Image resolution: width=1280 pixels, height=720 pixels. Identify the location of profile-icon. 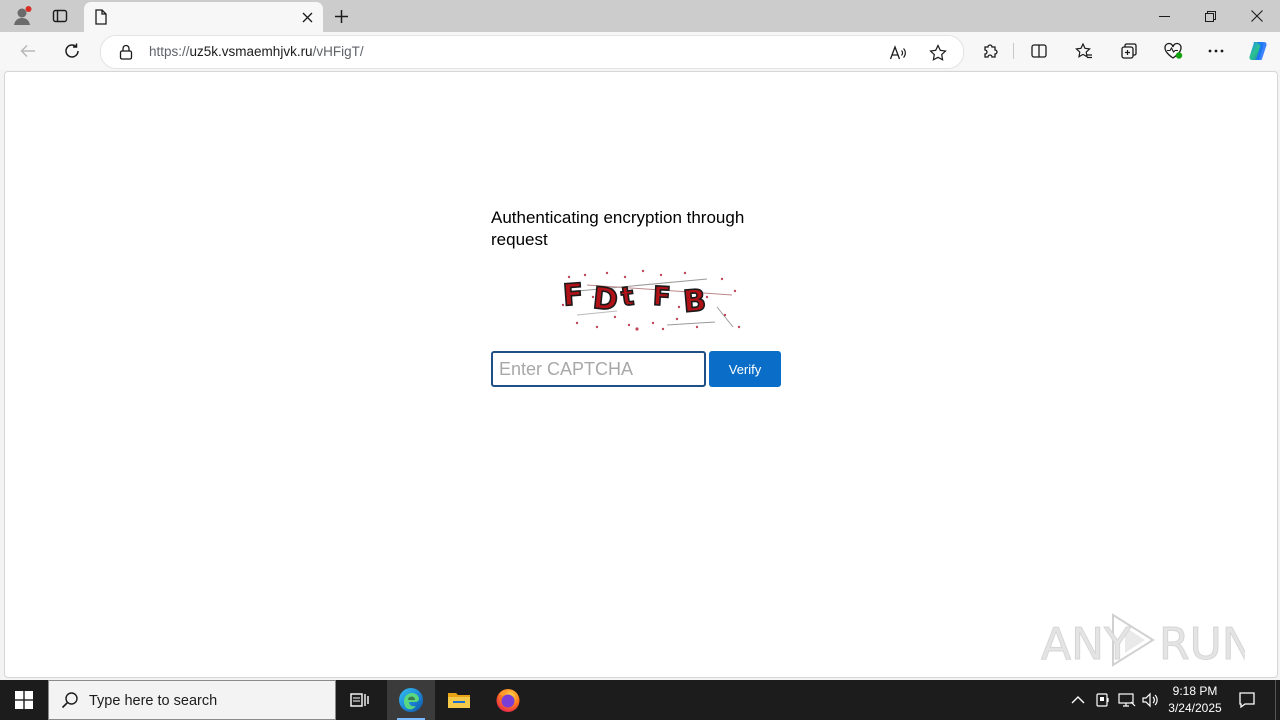
(23, 15).